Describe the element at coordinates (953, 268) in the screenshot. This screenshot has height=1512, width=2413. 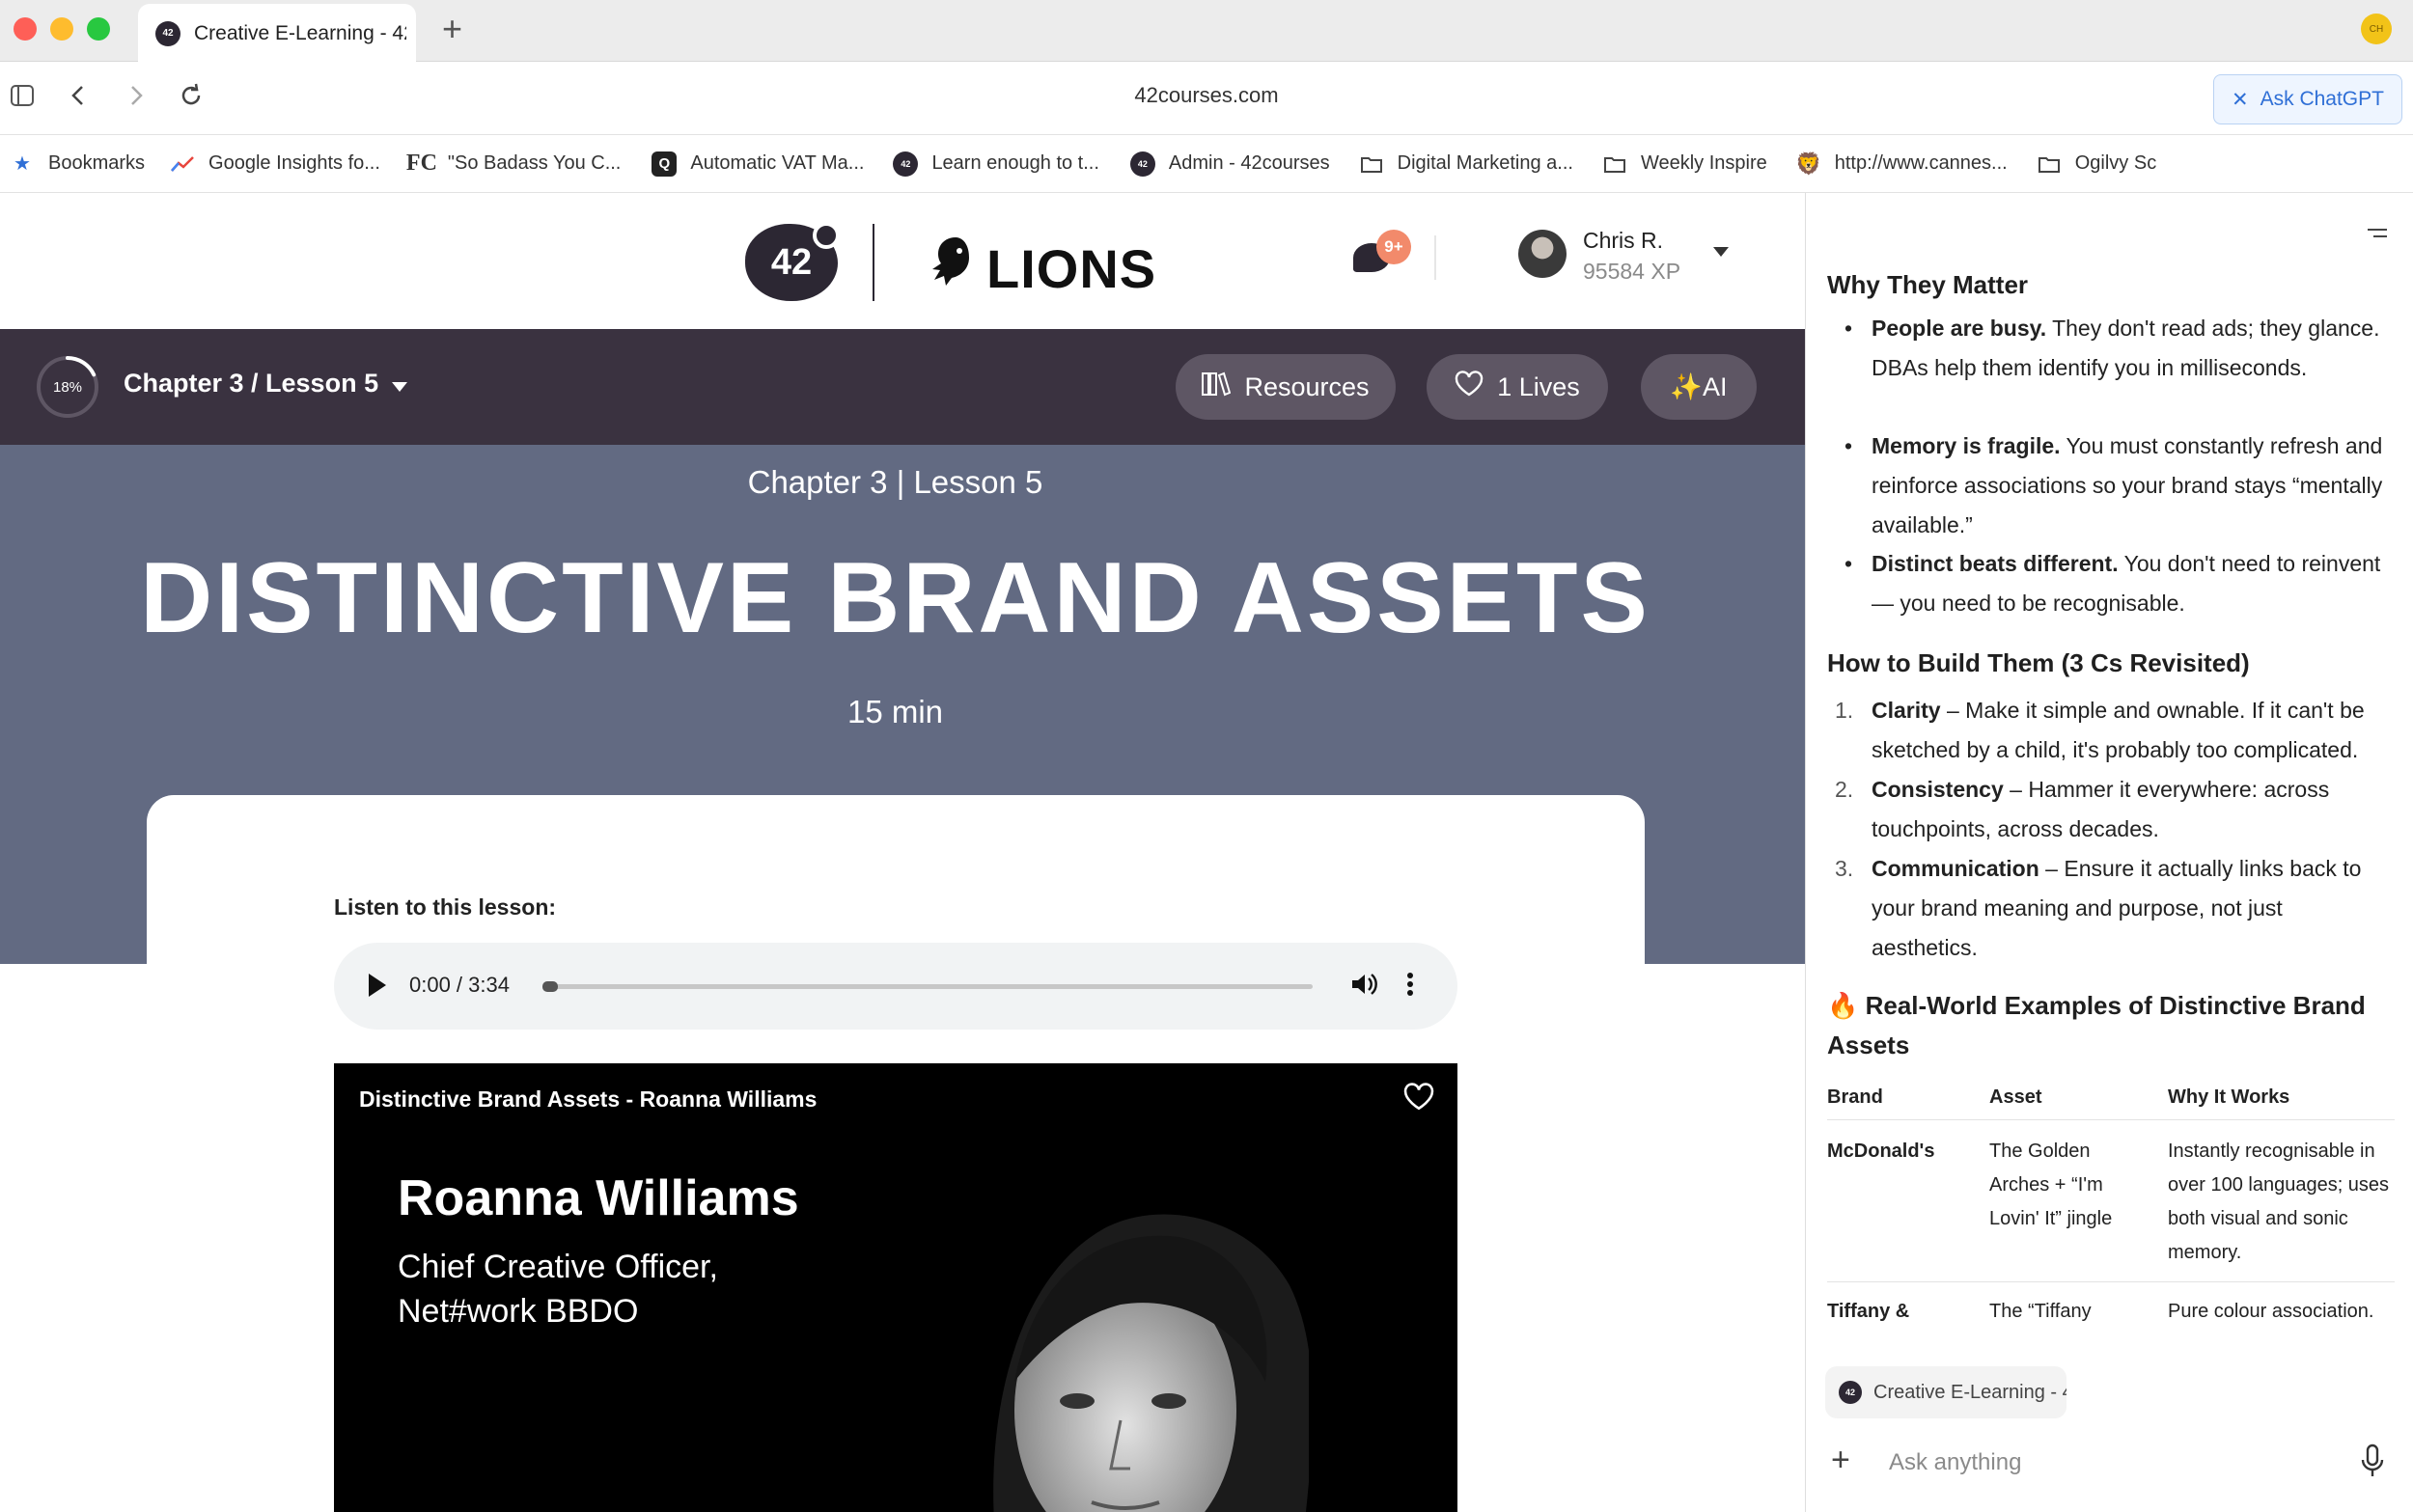
I see `lion-icon` at that location.